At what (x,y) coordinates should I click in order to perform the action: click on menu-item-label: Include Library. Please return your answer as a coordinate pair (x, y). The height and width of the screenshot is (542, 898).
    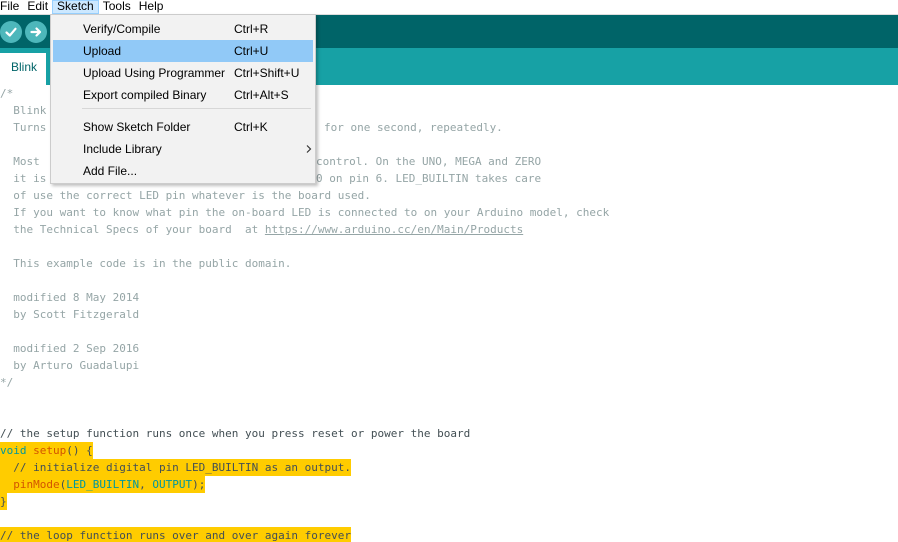
    Looking at the image, I should click on (122, 149).